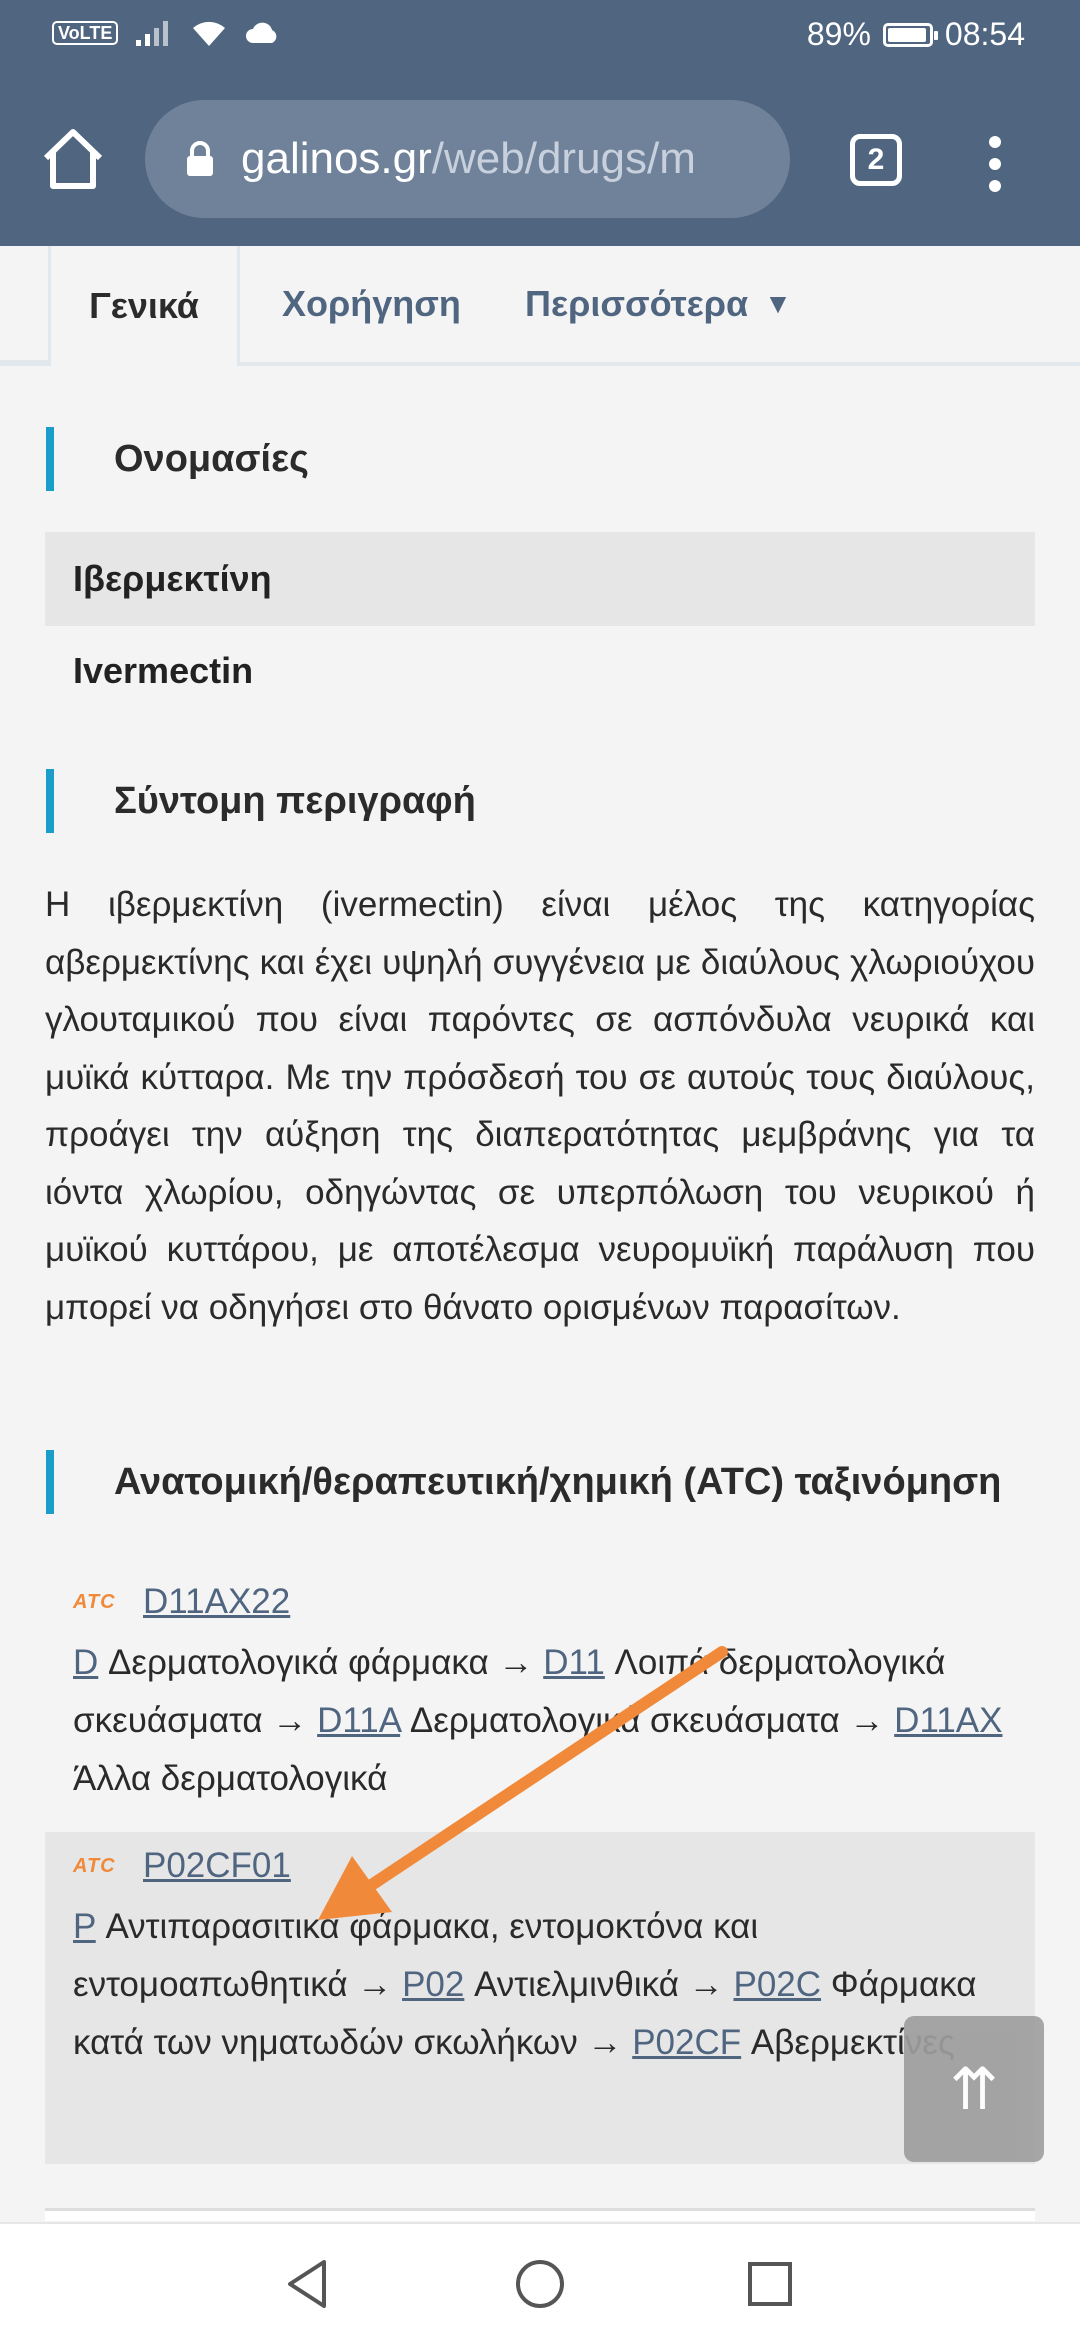 Image resolution: width=1080 pixels, height=2342 pixels. What do you see at coordinates (371, 304) in the screenshot?
I see `tab-administration: Χορήγηση` at bounding box center [371, 304].